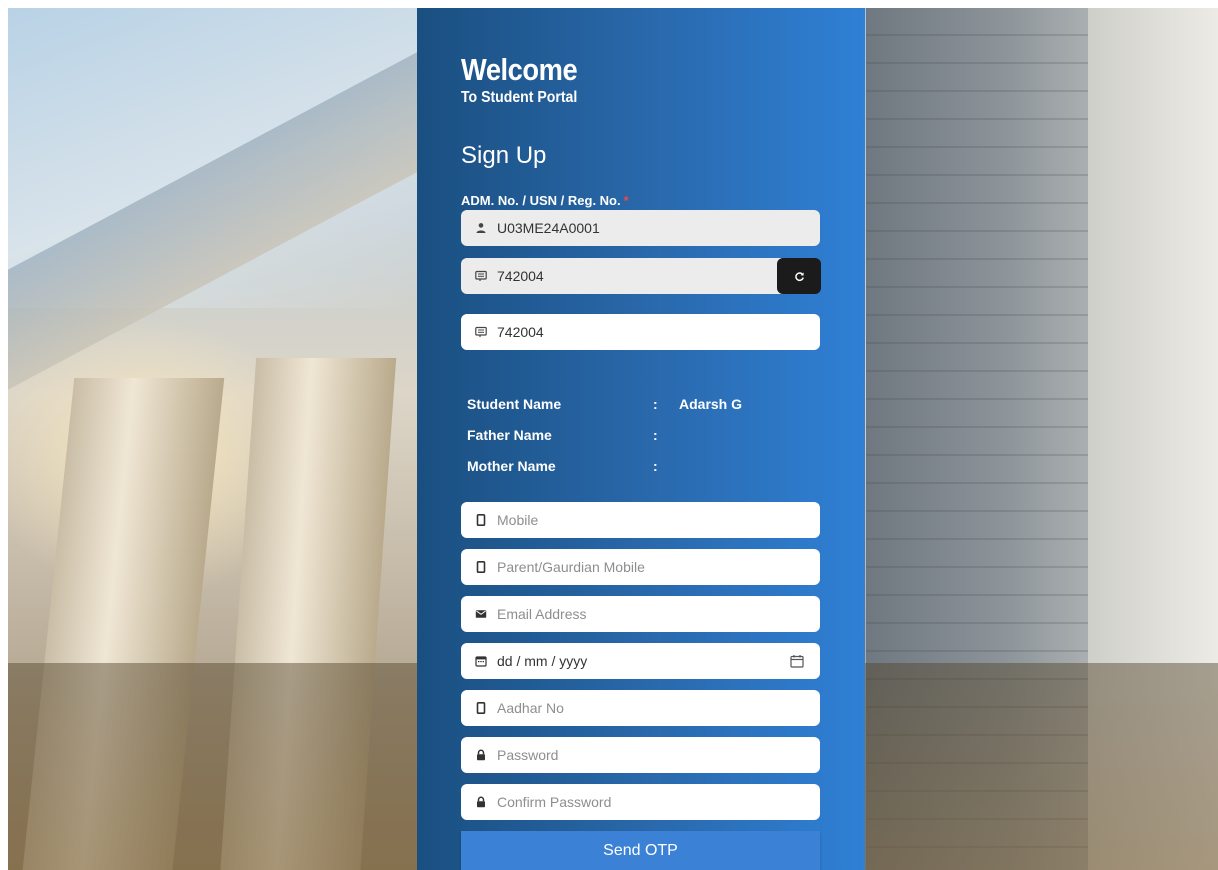 Image resolution: width=1218 pixels, height=870 pixels. Describe the element at coordinates (626, 200) in the screenshot. I see `required-mark: *` at that location.